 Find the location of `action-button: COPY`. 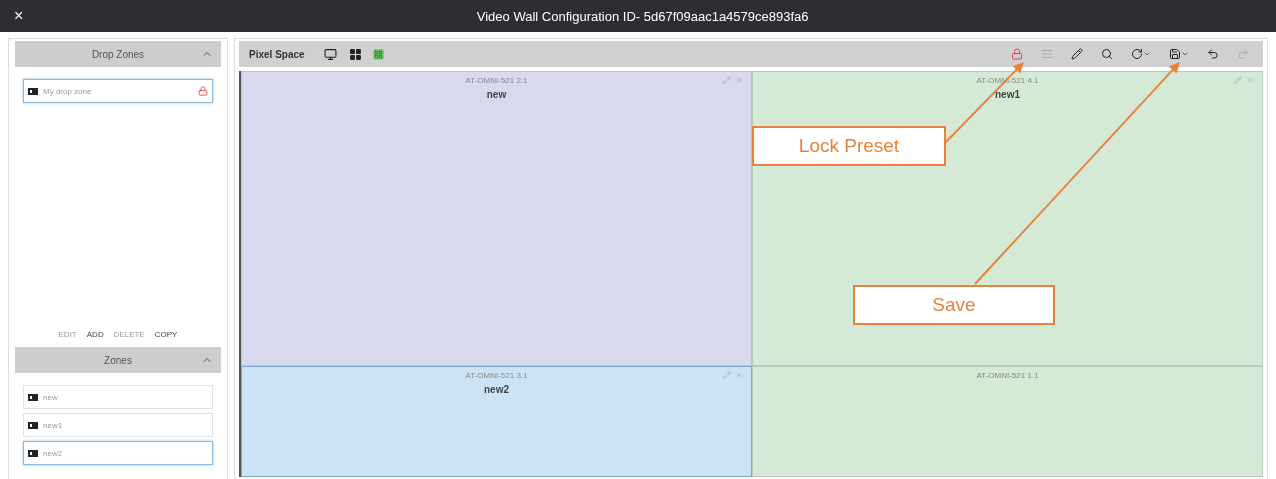

action-button: COPY is located at coordinates (166, 334).